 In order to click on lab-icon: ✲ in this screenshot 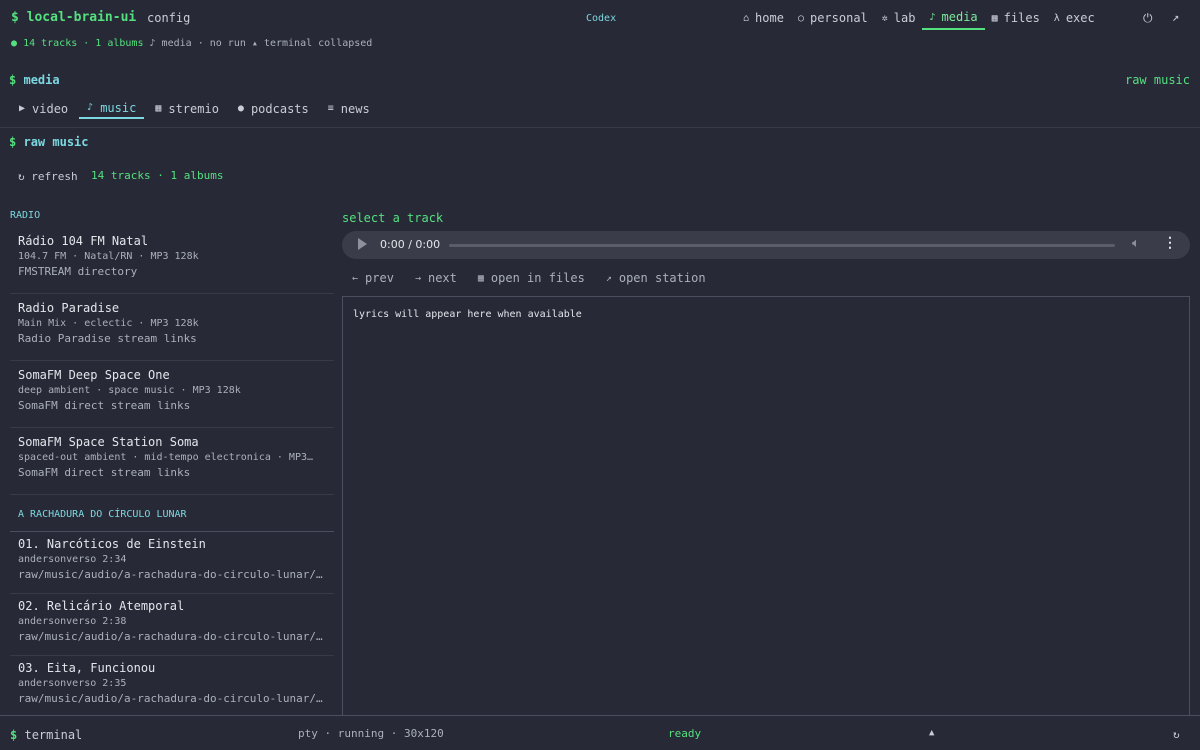, I will do `click(884, 18)`.